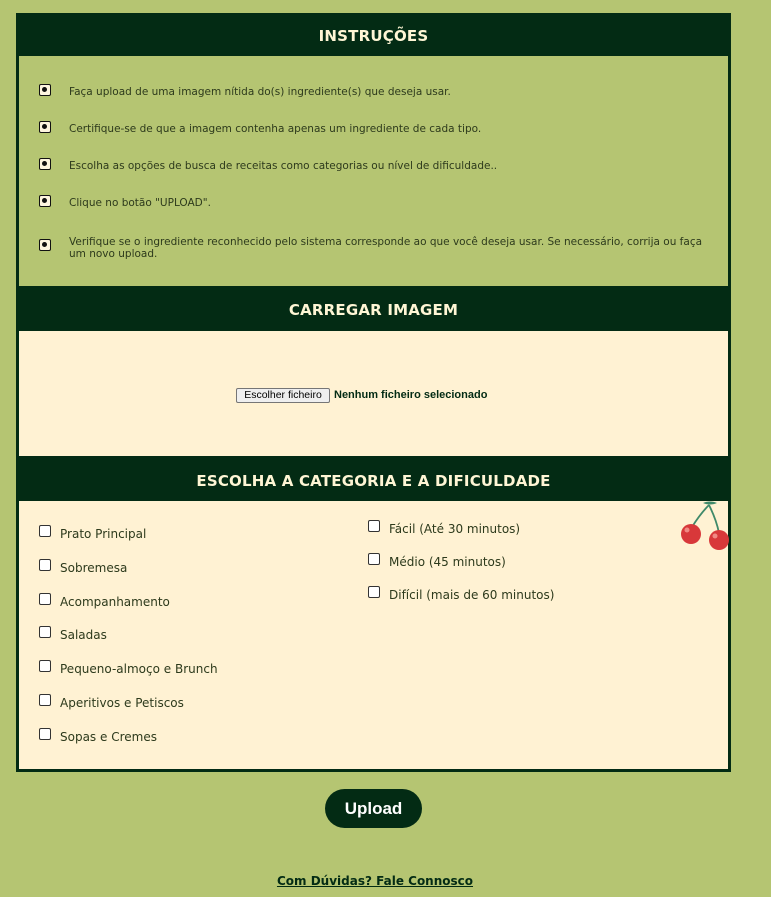  I want to click on category-label: Prato Principal, so click(103, 534).